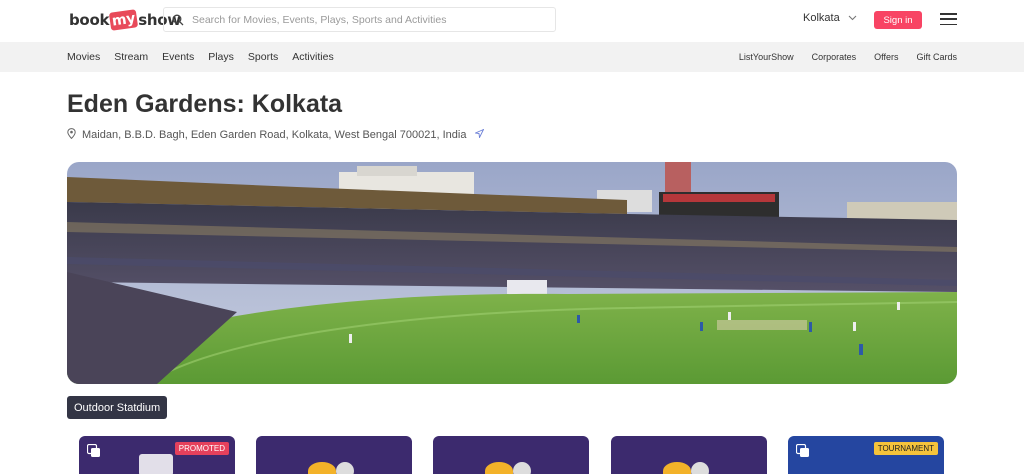  What do you see at coordinates (866, 455) in the screenshot?
I see `event-card: TOURNAMENT` at bounding box center [866, 455].